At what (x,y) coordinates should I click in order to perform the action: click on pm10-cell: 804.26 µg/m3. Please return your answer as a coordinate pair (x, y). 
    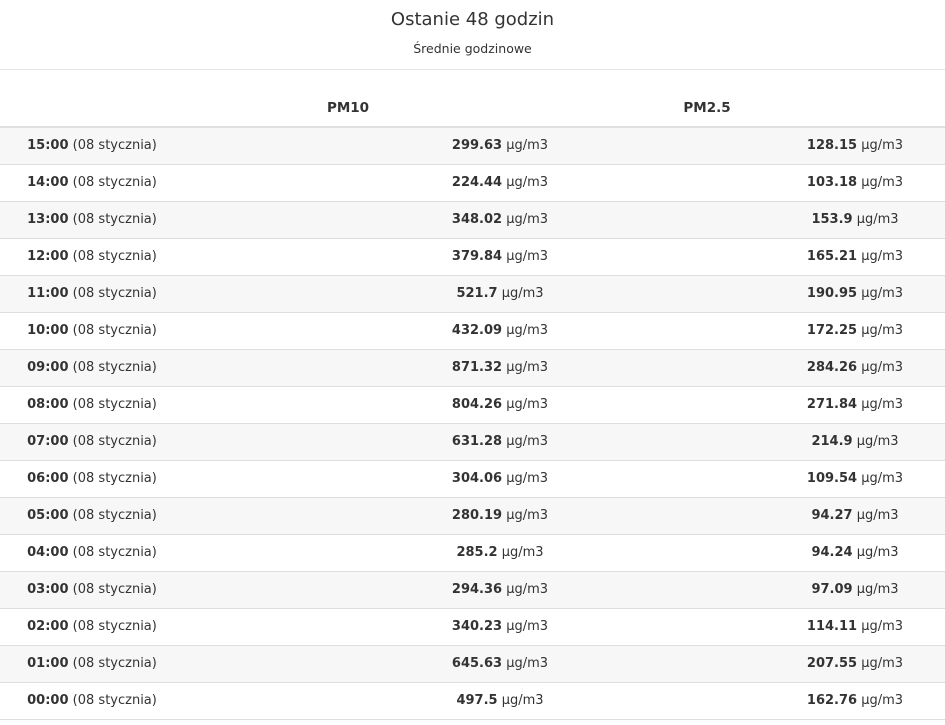
    Looking at the image, I should click on (500, 405).